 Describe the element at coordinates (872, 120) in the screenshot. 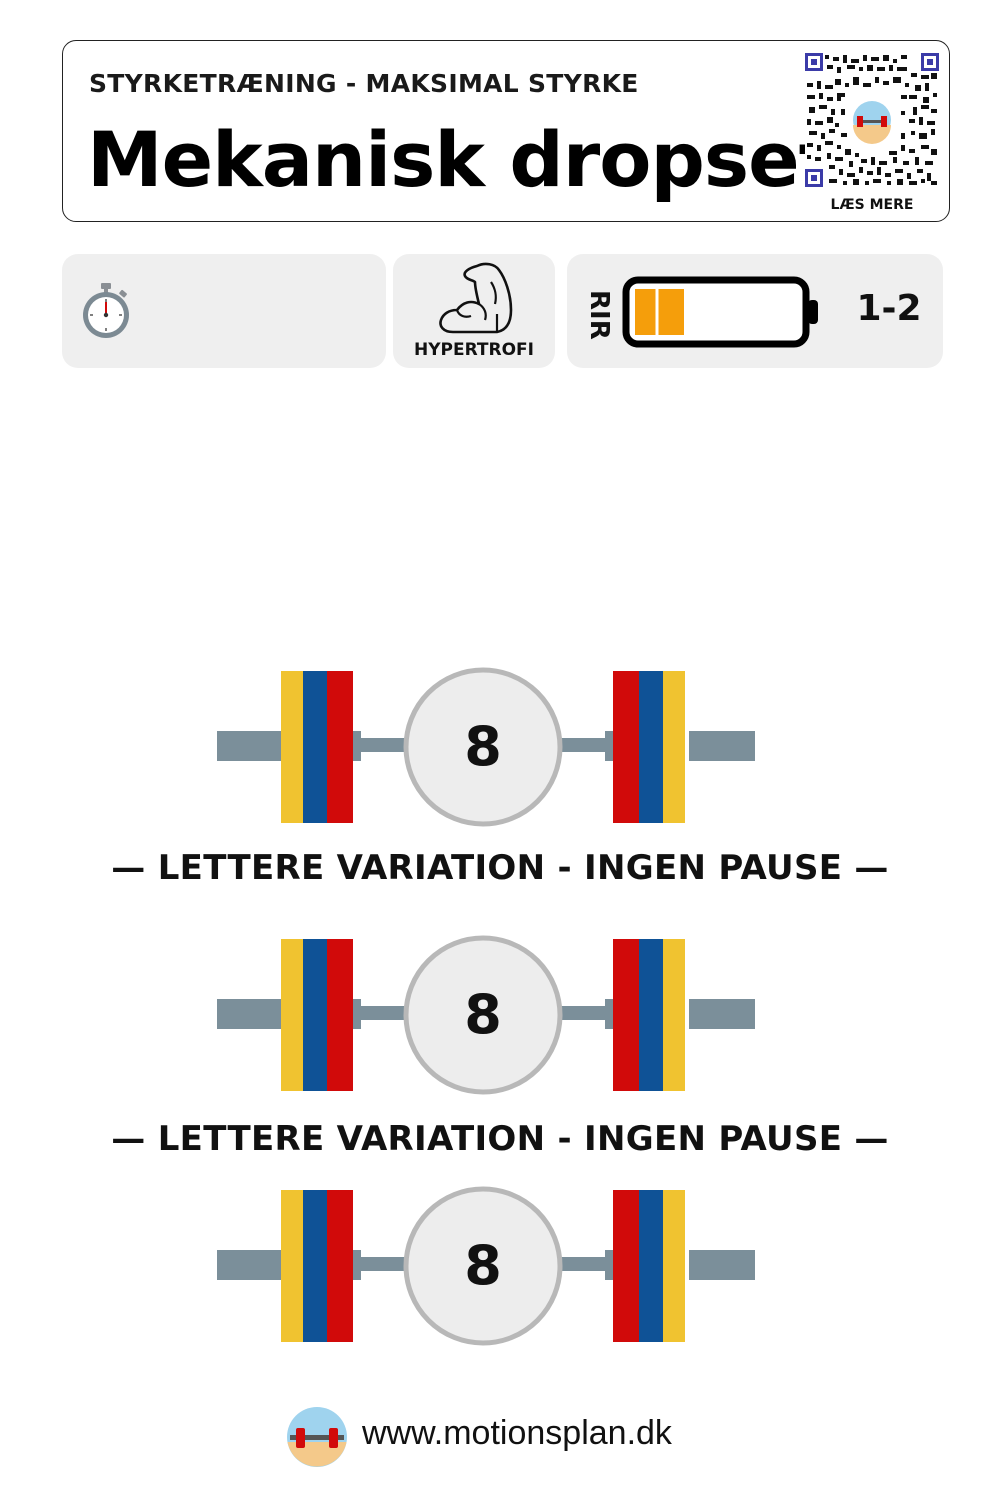

I see `qr-code-icon` at that location.